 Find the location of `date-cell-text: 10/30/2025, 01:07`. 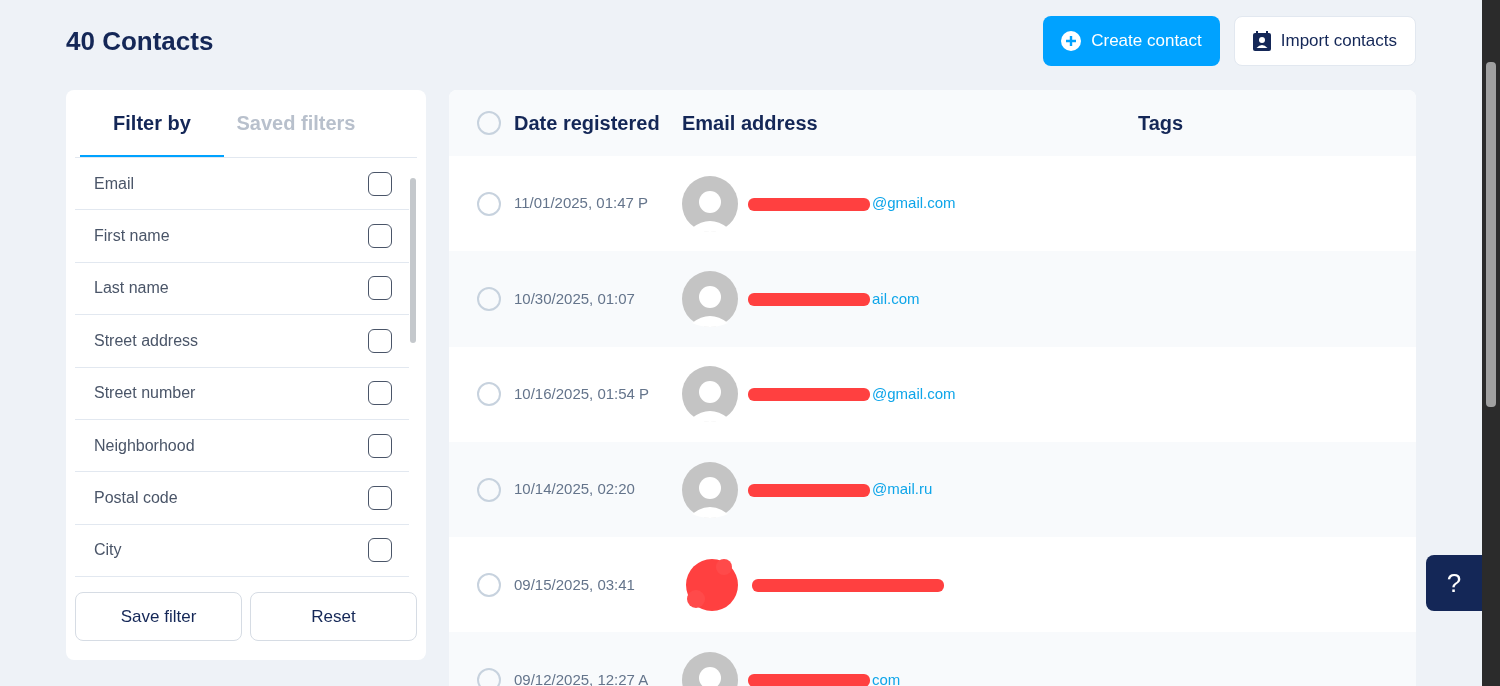

date-cell-text: 10/30/2025, 01:07 is located at coordinates (575, 298).